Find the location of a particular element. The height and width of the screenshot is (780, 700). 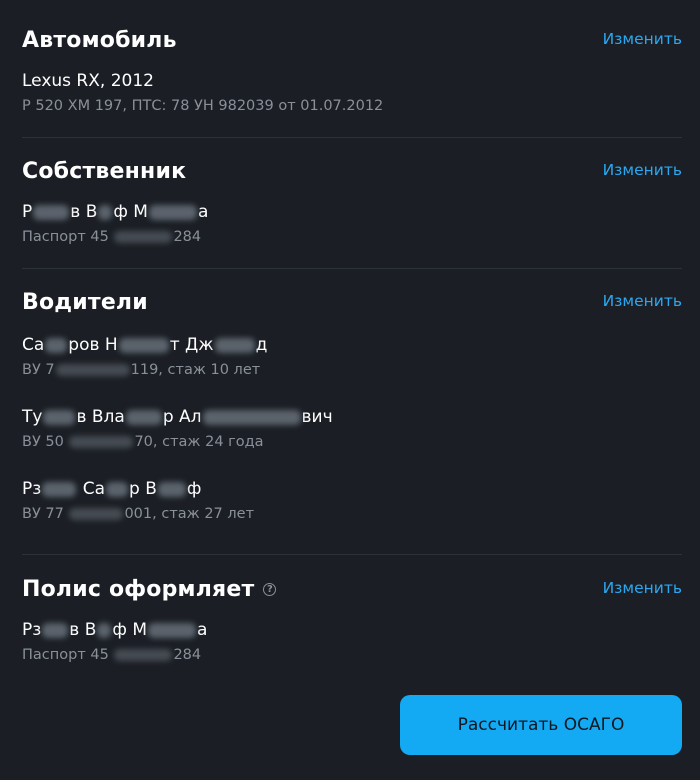

driver-license-part: ВУ 50 is located at coordinates (43, 442).